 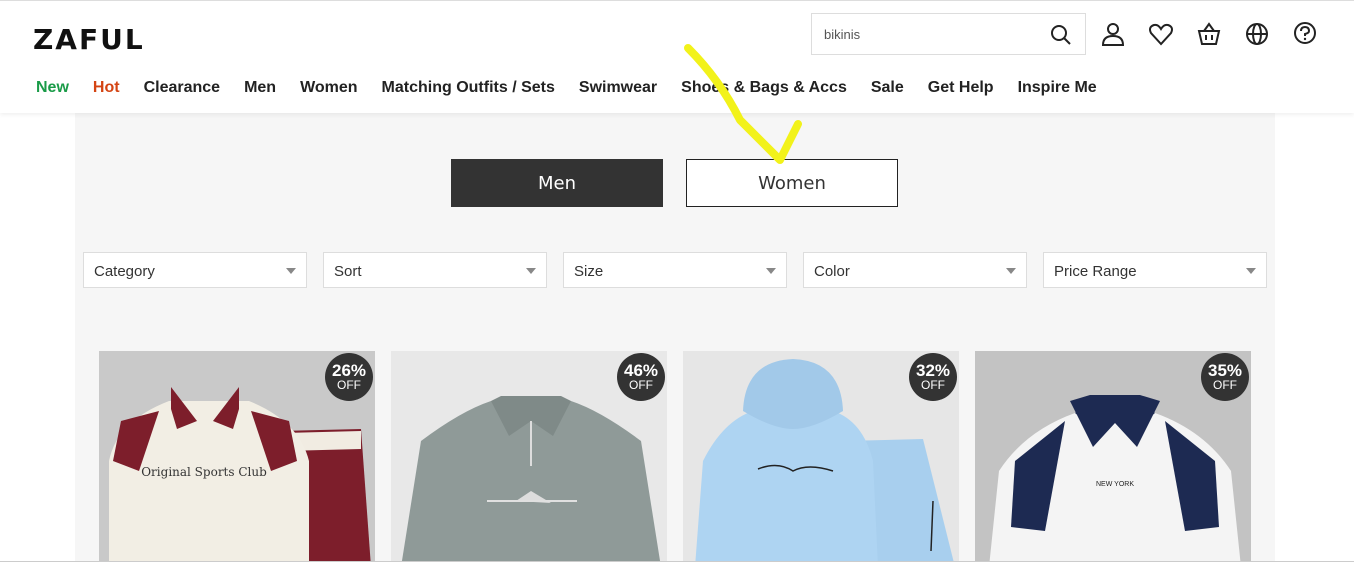 What do you see at coordinates (832, 271) in the screenshot?
I see `color-filter-label: Color` at bounding box center [832, 271].